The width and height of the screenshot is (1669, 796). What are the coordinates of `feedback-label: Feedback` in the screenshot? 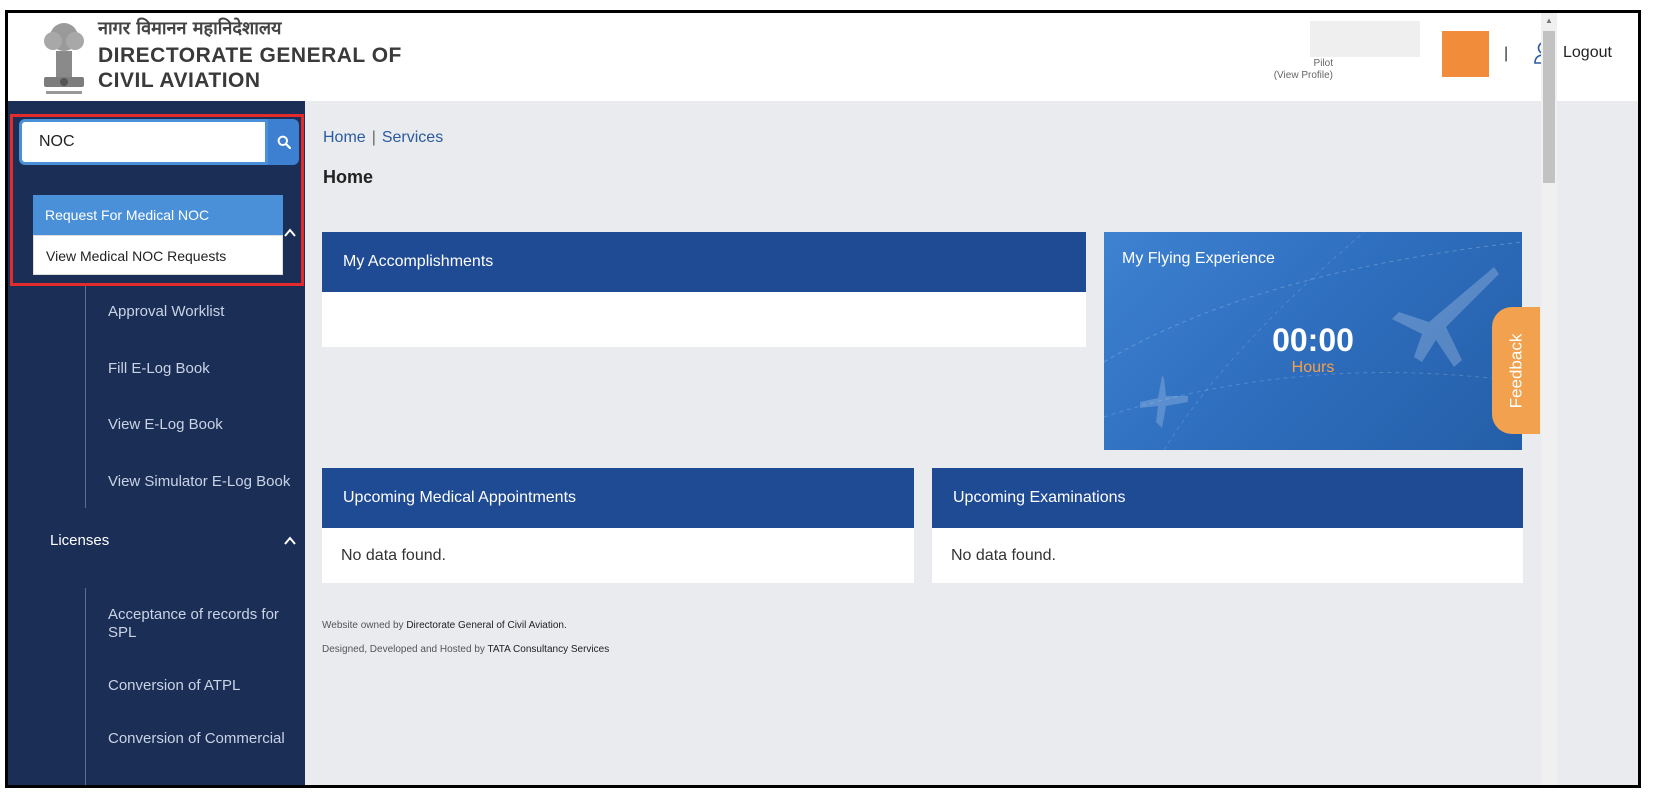 It's located at (1516, 370).